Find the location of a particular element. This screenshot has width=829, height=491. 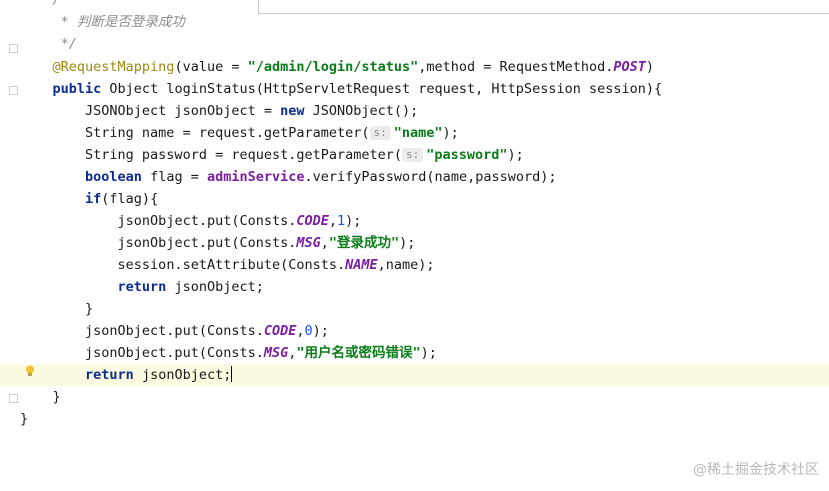

keyword: public is located at coordinates (77, 89).